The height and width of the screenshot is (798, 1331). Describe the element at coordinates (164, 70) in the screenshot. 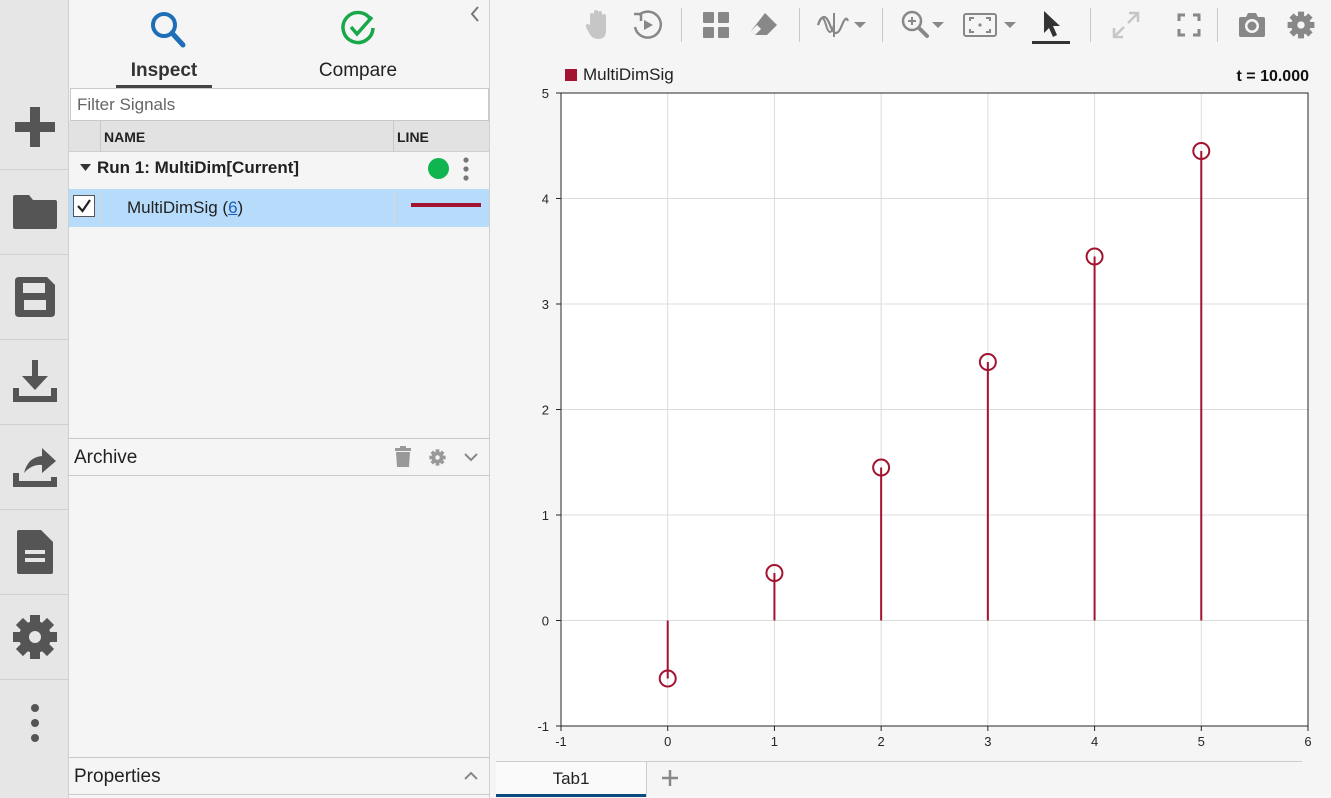

I see `tab-inspect-label: Inspect` at that location.